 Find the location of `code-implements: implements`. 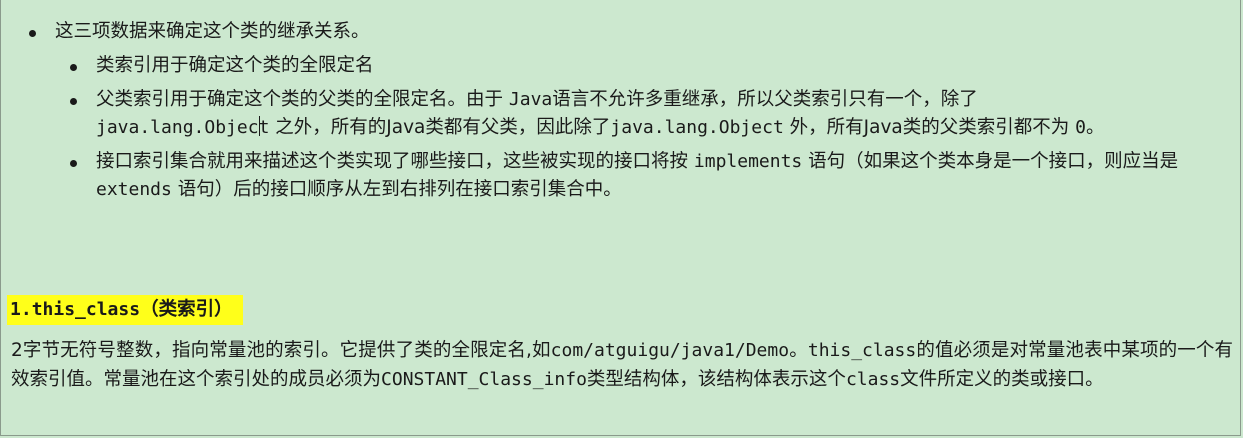

code-implements: implements is located at coordinates (748, 161).